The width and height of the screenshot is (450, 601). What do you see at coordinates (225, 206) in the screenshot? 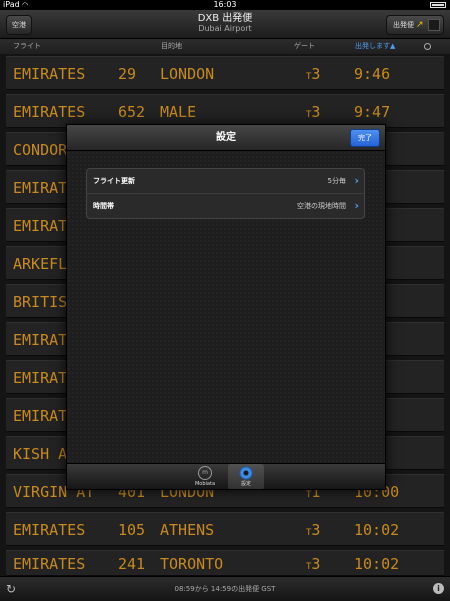
I see `setting-time-zone: 時間帯 空港の現地時間 ›` at bounding box center [225, 206].